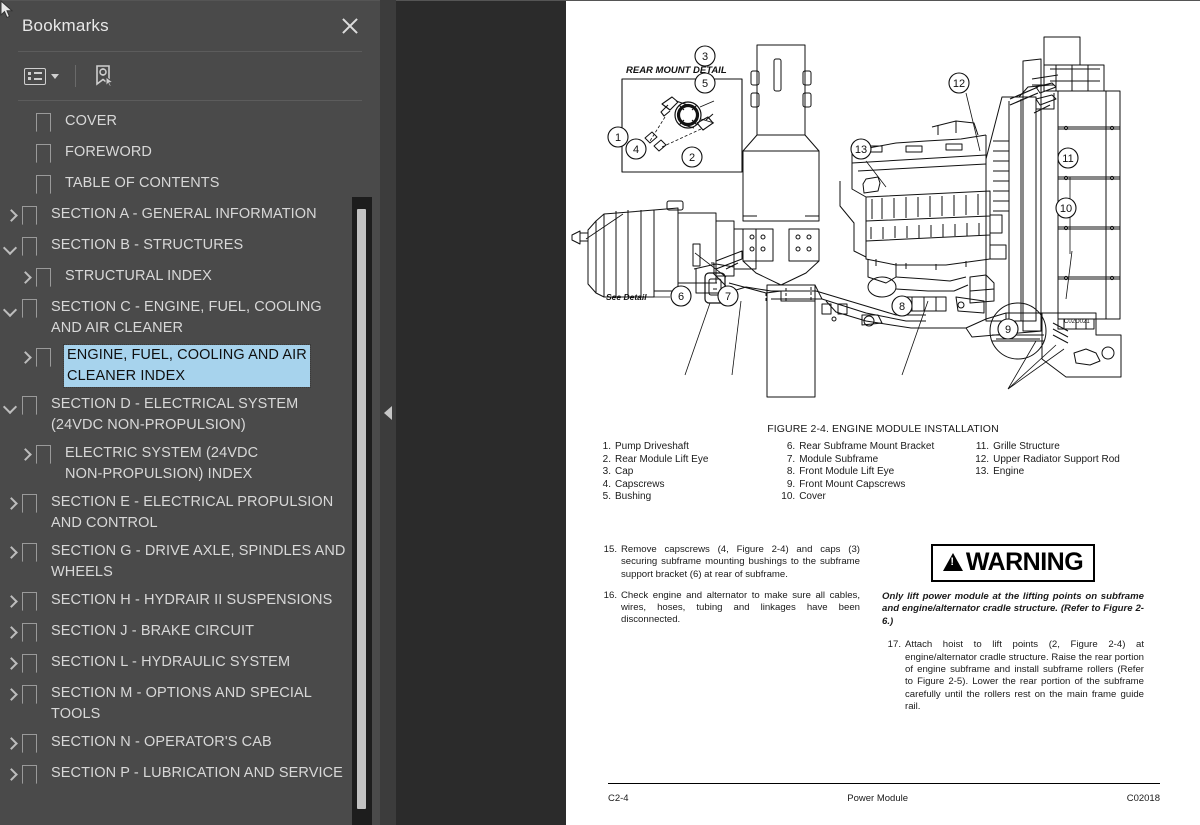 This screenshot has height=825, width=1200. I want to click on bookmark-item: SECTION B - STRUCTURES, so click(190, 246).